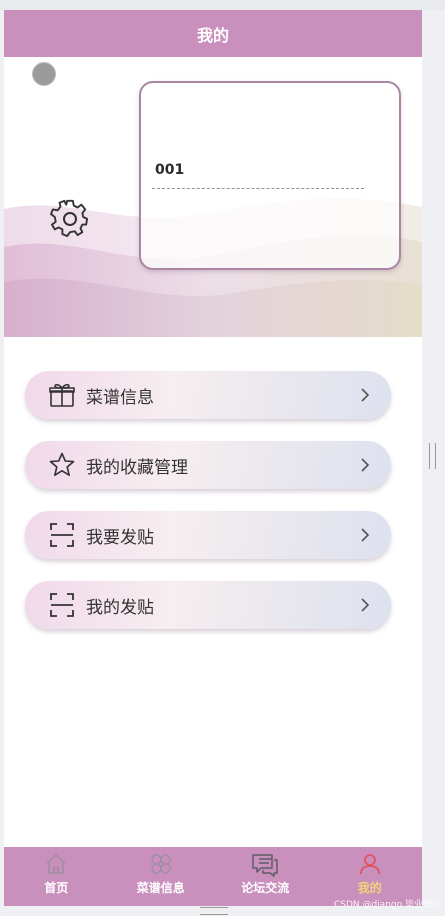  Describe the element at coordinates (44, 74) in the screenshot. I see `avatar` at that location.